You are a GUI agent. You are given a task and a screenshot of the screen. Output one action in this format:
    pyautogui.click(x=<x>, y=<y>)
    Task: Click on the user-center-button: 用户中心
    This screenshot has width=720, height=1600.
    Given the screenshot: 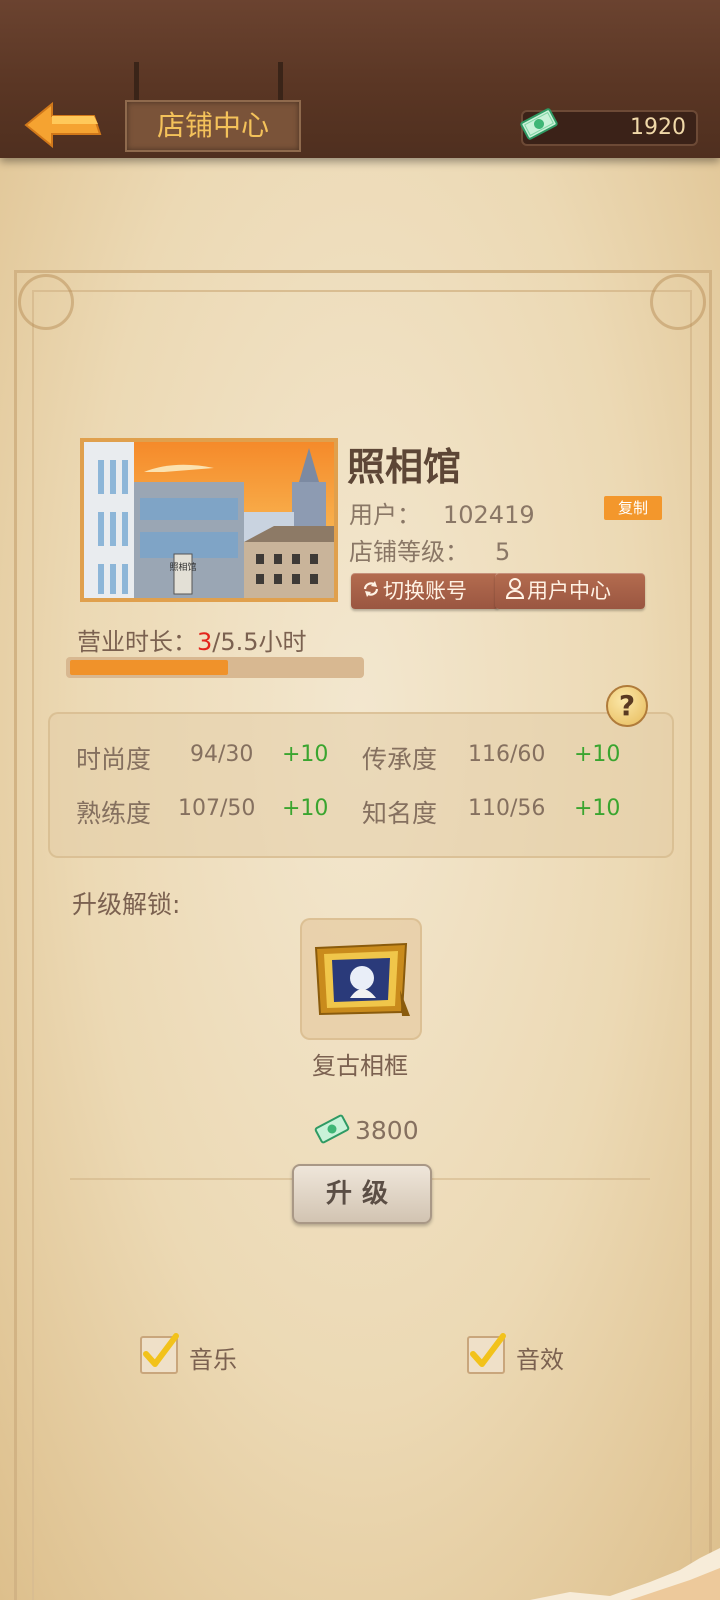 What is the action you would take?
    pyautogui.click(x=570, y=591)
    